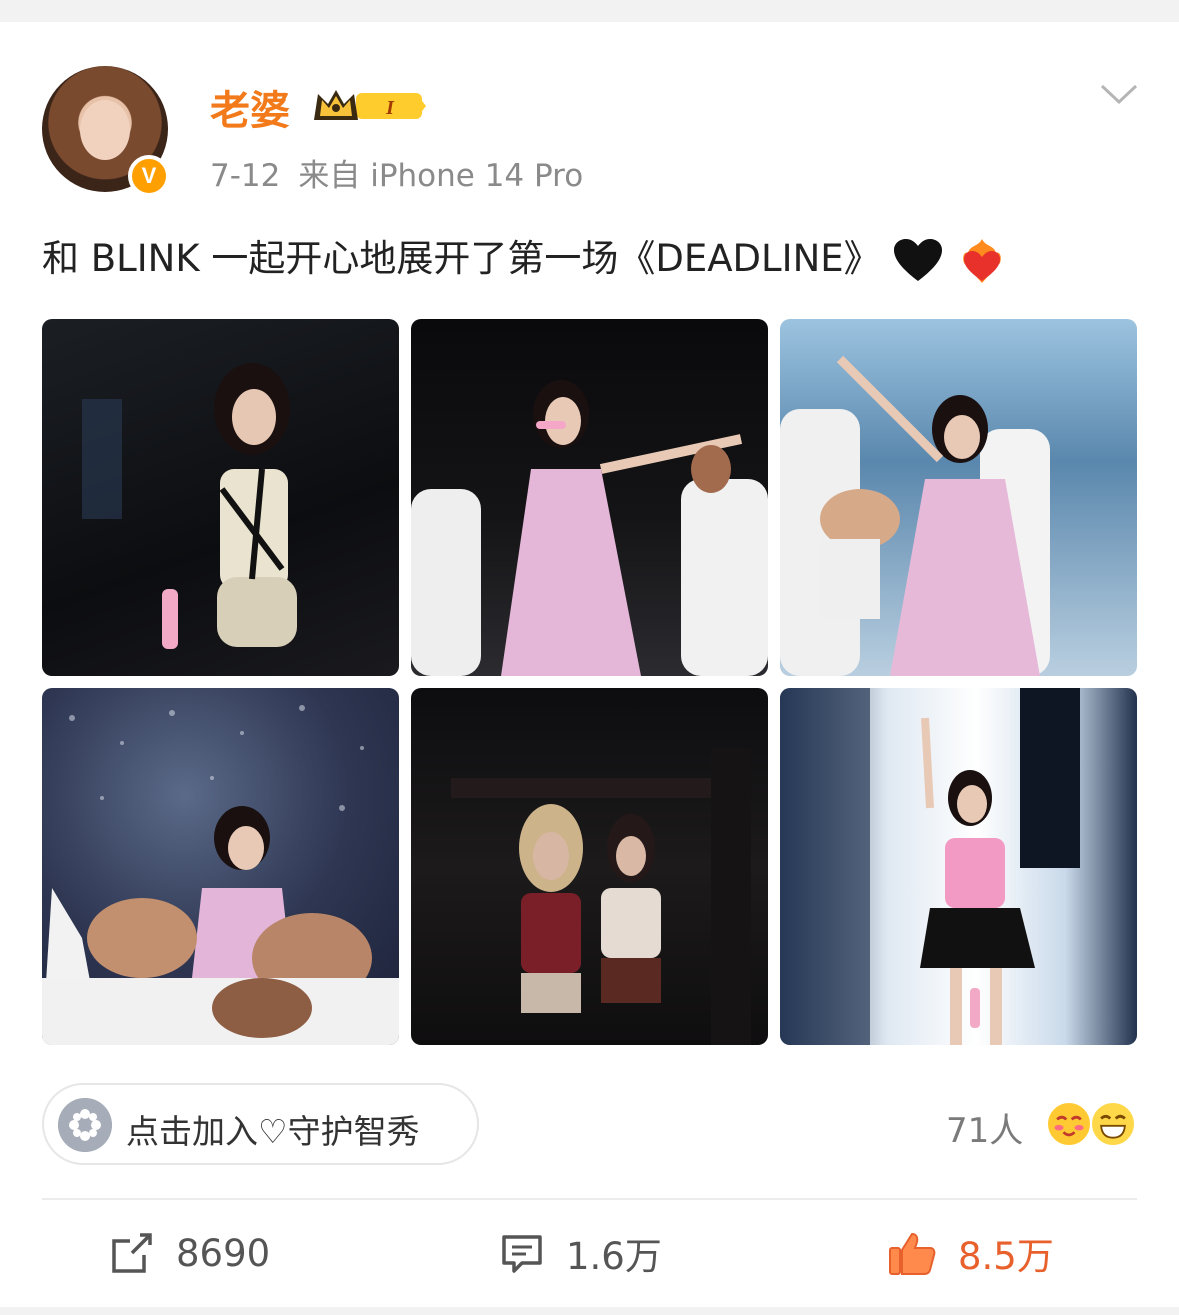 This screenshot has width=1179, height=1315. Describe the element at coordinates (1069, 1124) in the screenshot. I see `blush-kiss-emoji-icon` at that location.